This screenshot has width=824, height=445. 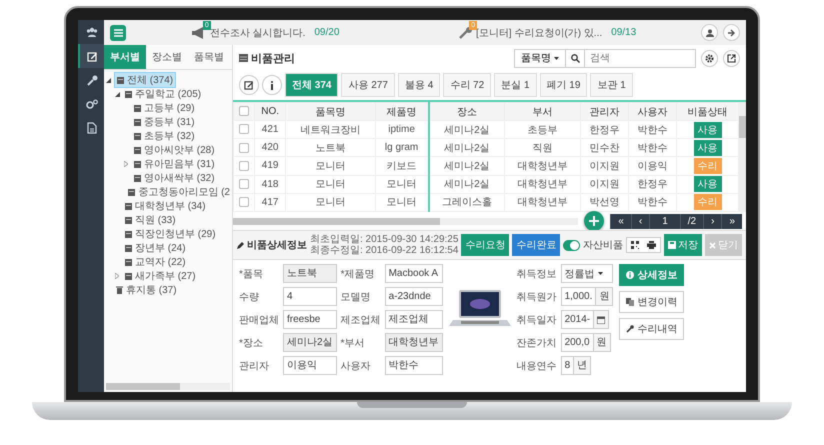 I want to click on input-field: 4, so click(x=310, y=296).